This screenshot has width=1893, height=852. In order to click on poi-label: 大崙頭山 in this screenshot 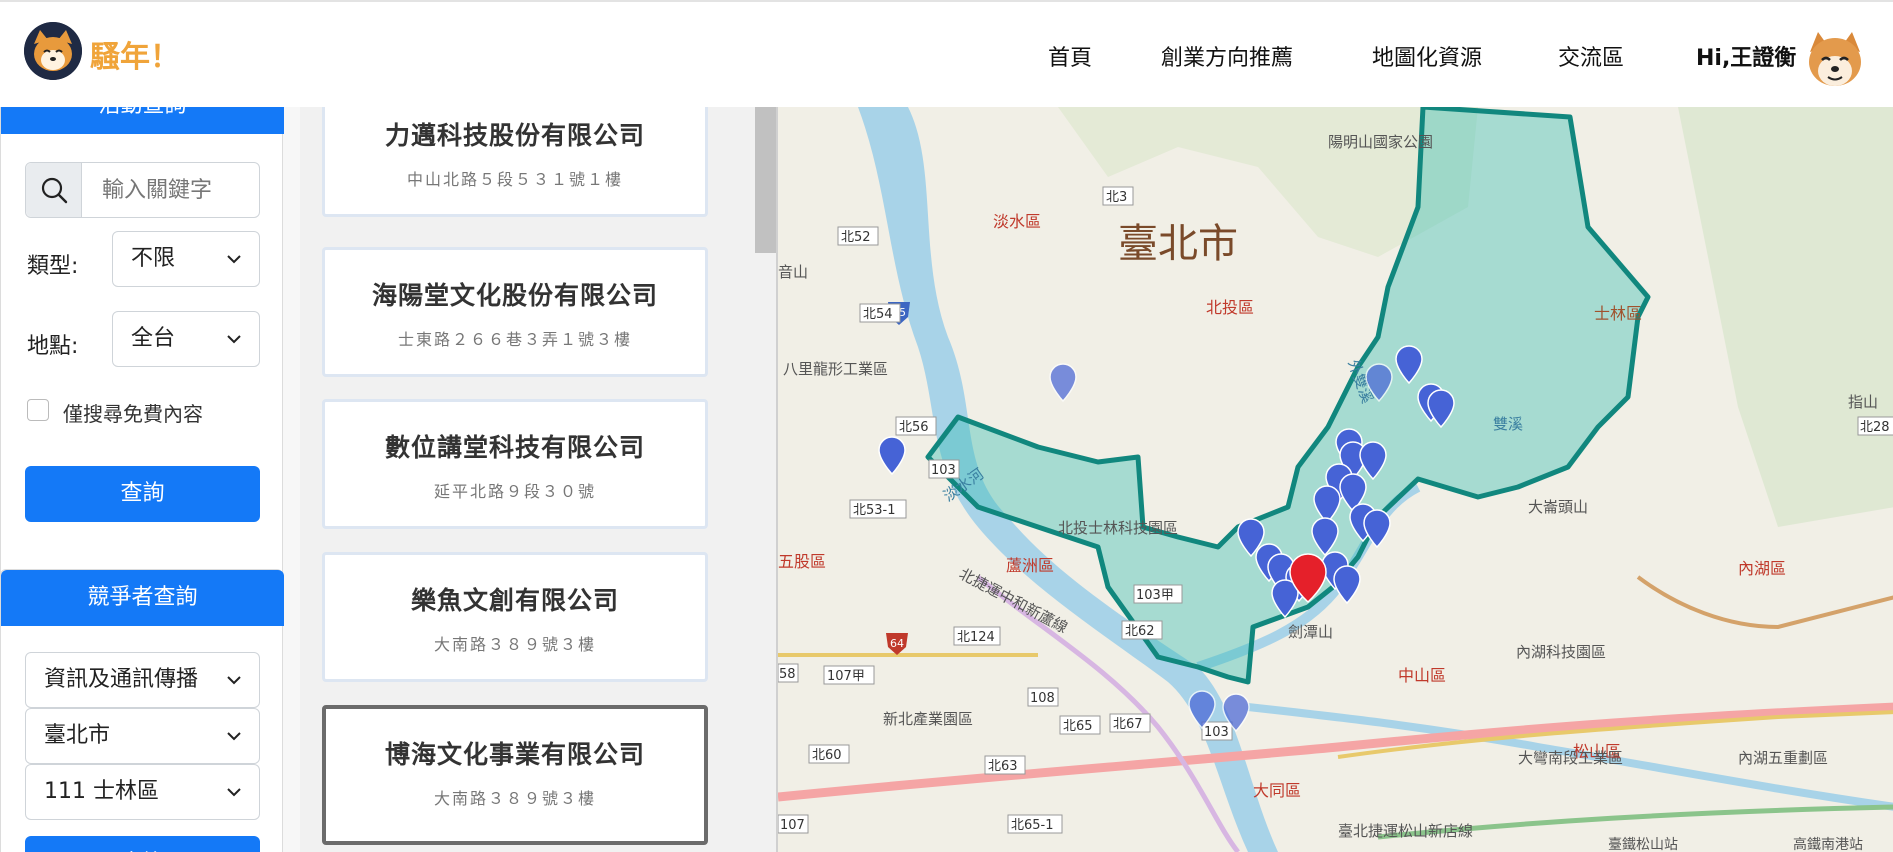, I will do `click(1558, 507)`.